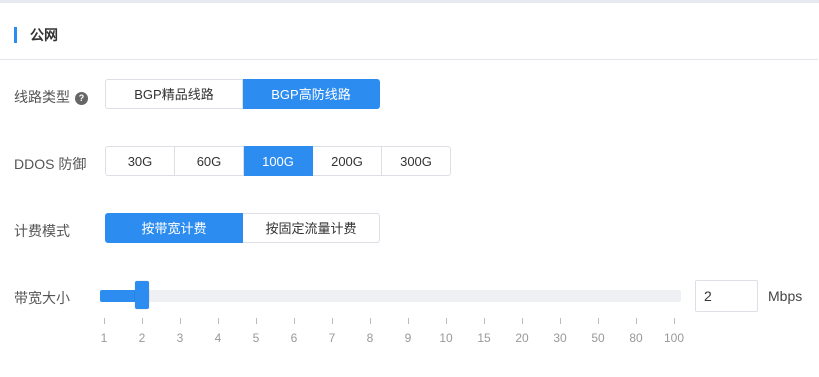 This screenshot has height=377, width=819. What do you see at coordinates (218, 338) in the screenshot?
I see `tick-label: 4` at bounding box center [218, 338].